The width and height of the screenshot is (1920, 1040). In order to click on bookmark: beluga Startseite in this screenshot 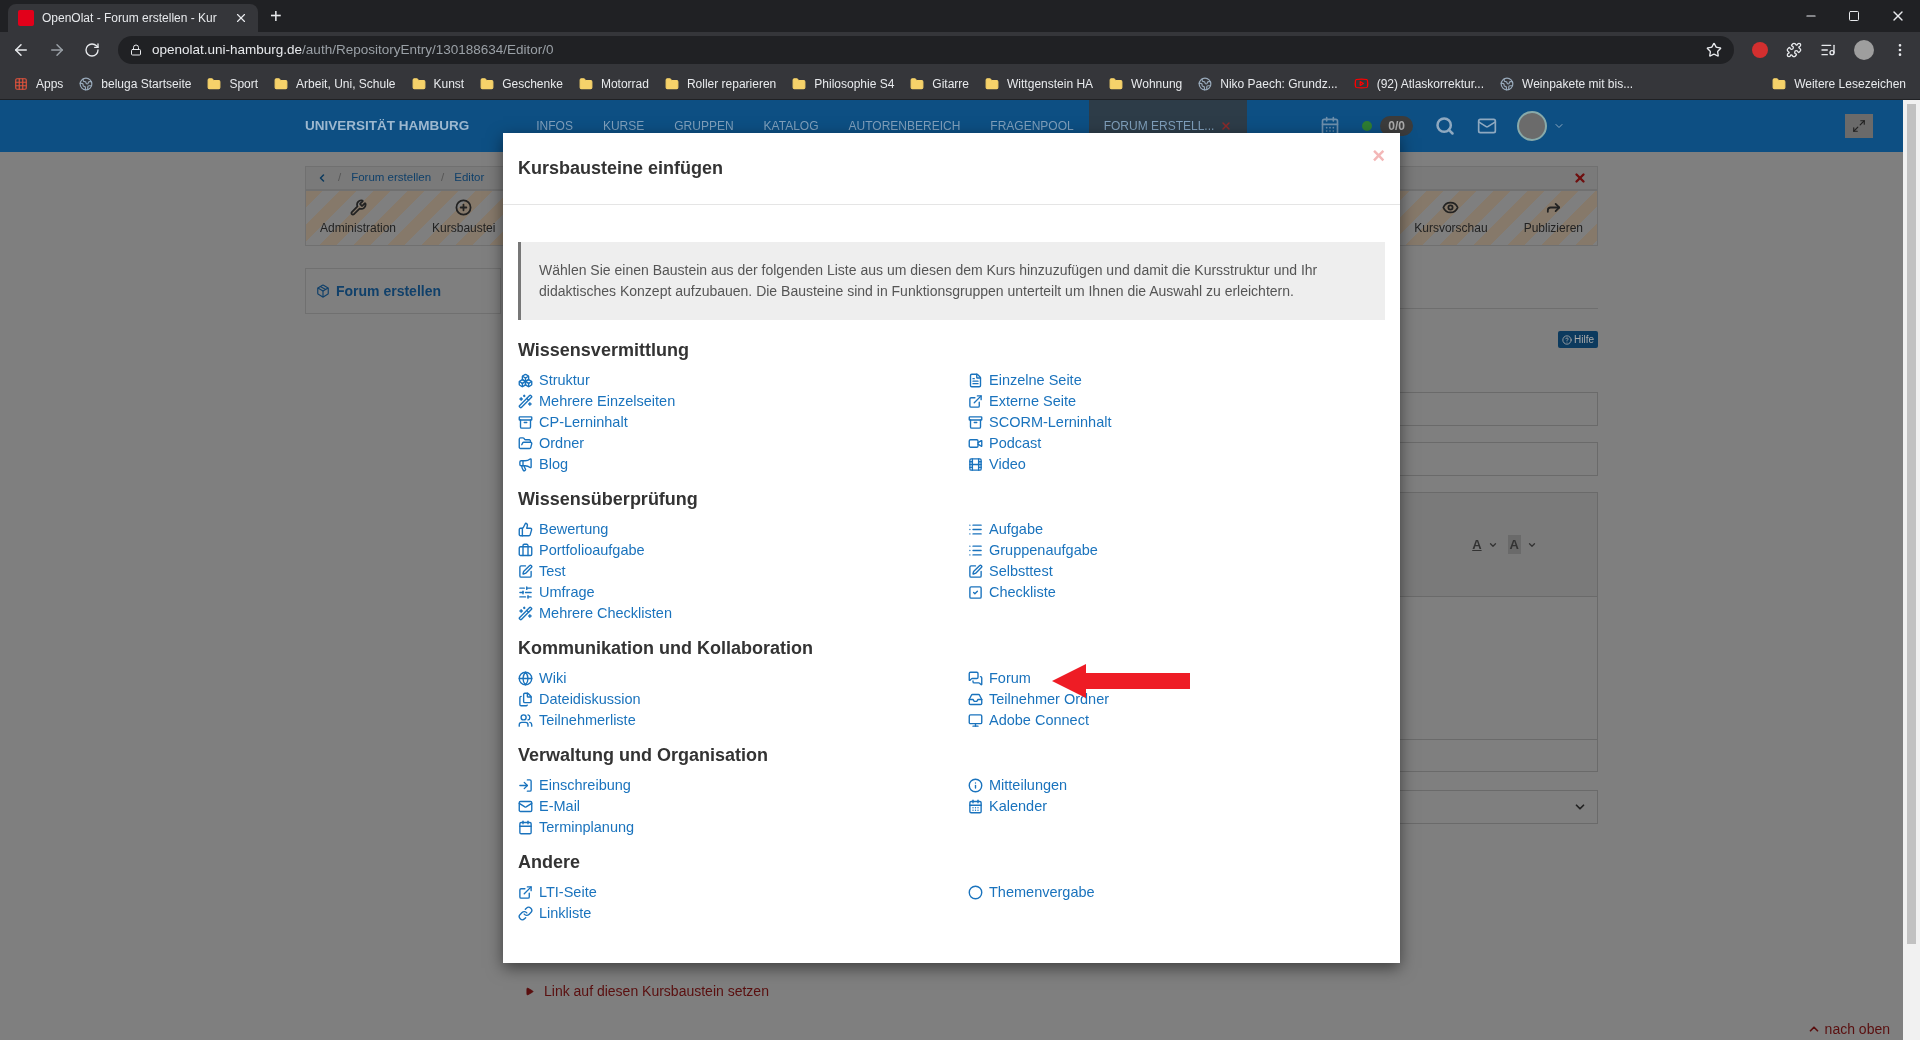, I will do `click(146, 83)`.